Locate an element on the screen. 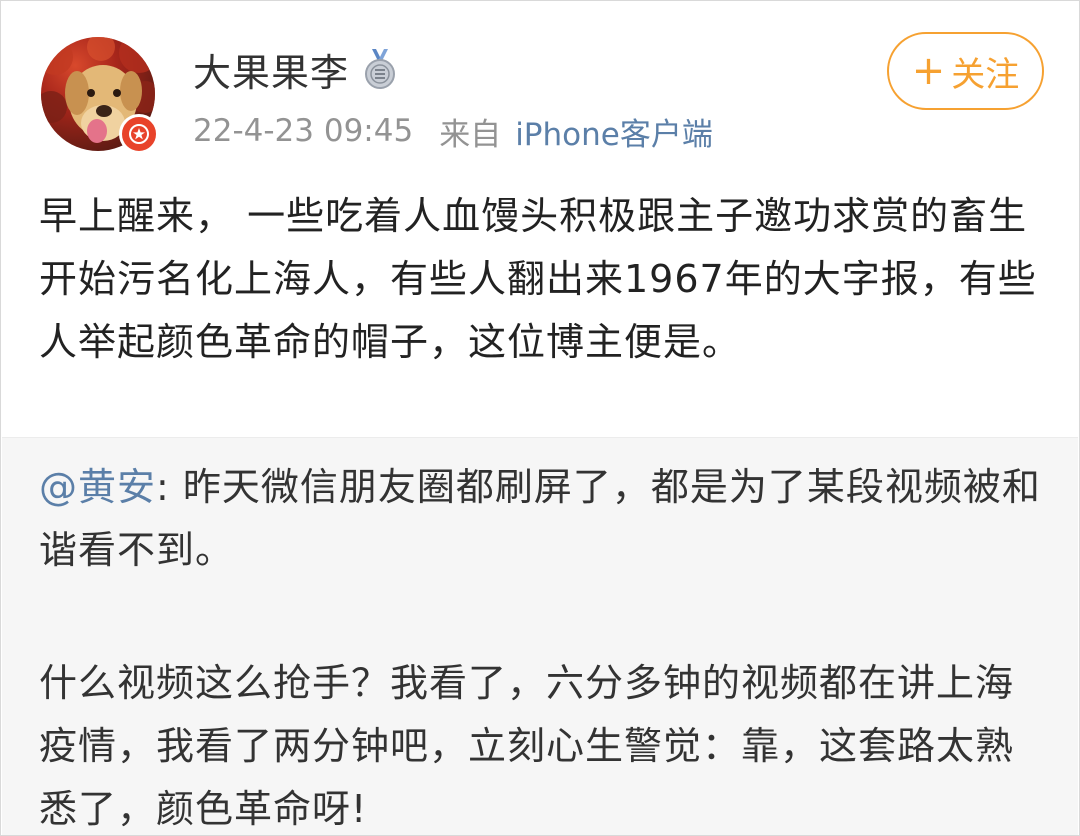 This screenshot has height=836, width=1080. verified-badge-icon is located at coordinates (139, 134).